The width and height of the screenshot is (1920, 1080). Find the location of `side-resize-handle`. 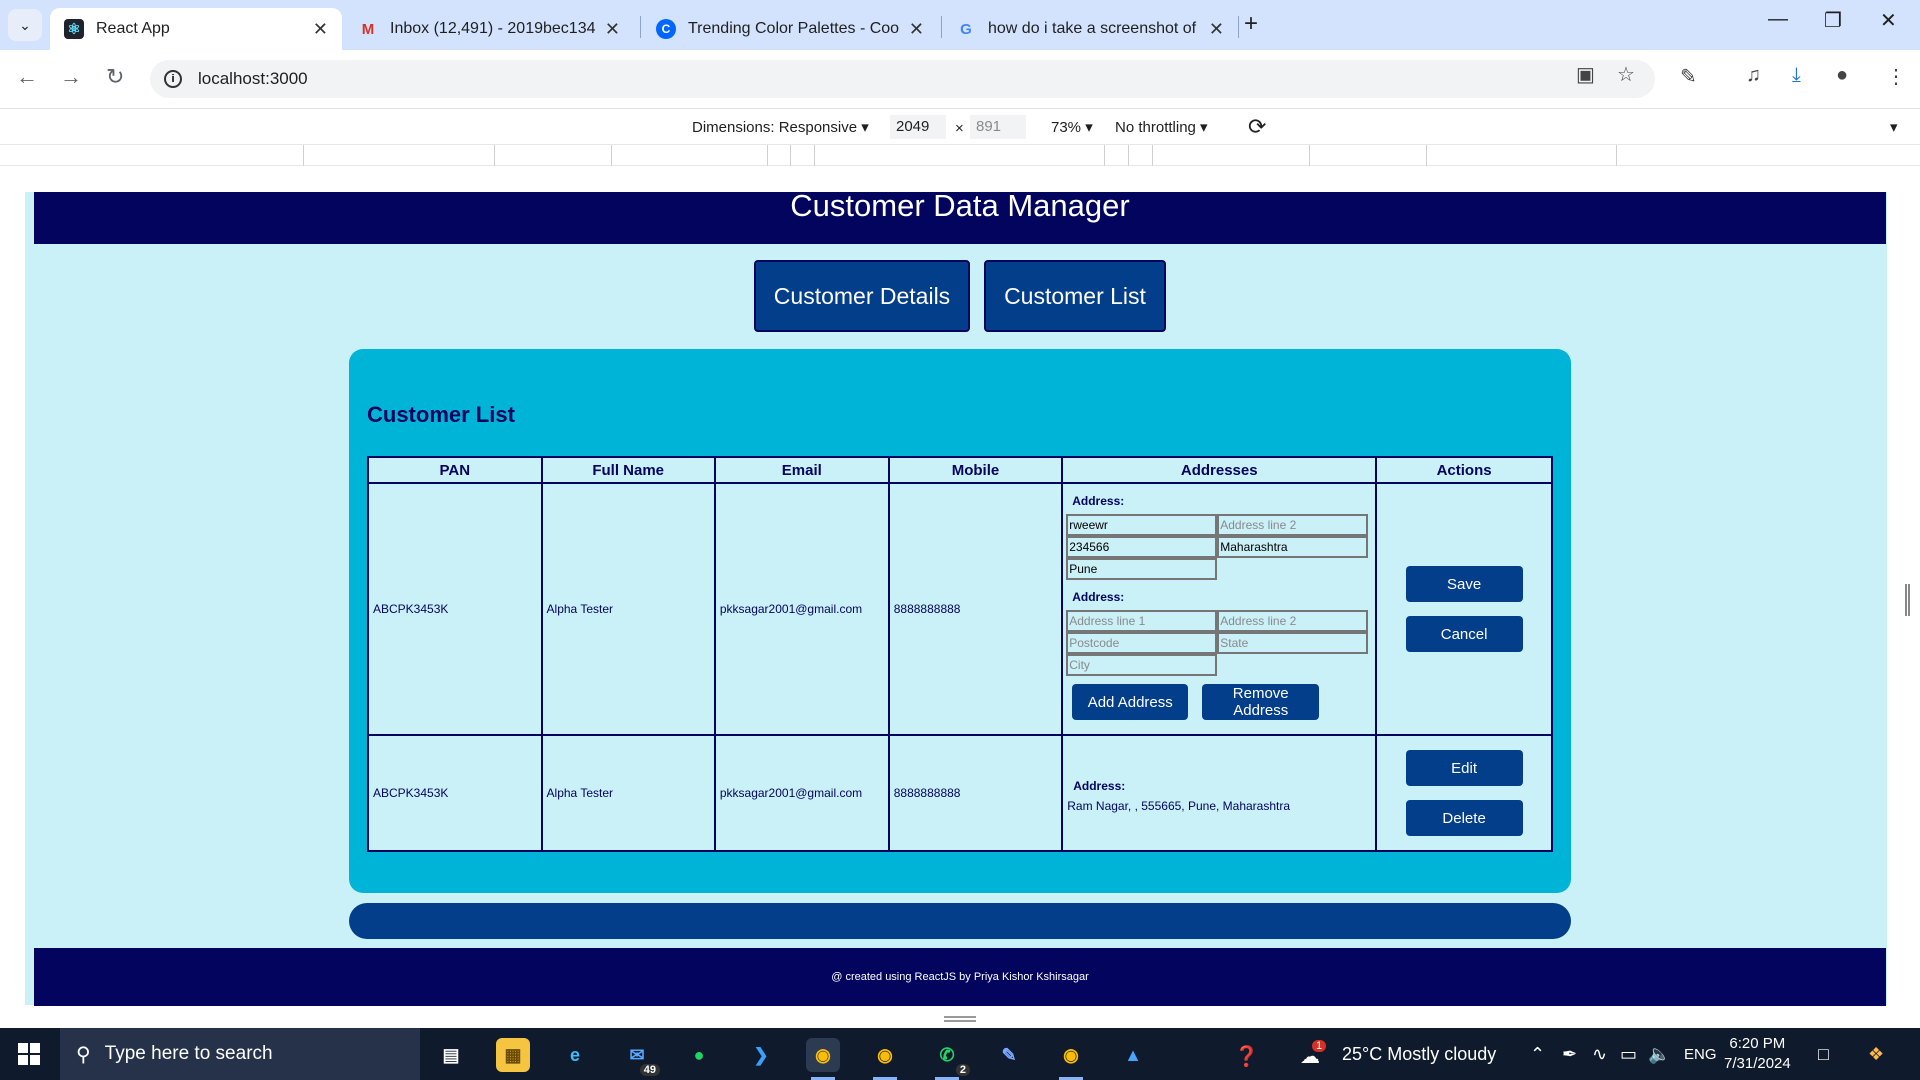

side-resize-handle is located at coordinates (1907, 600).